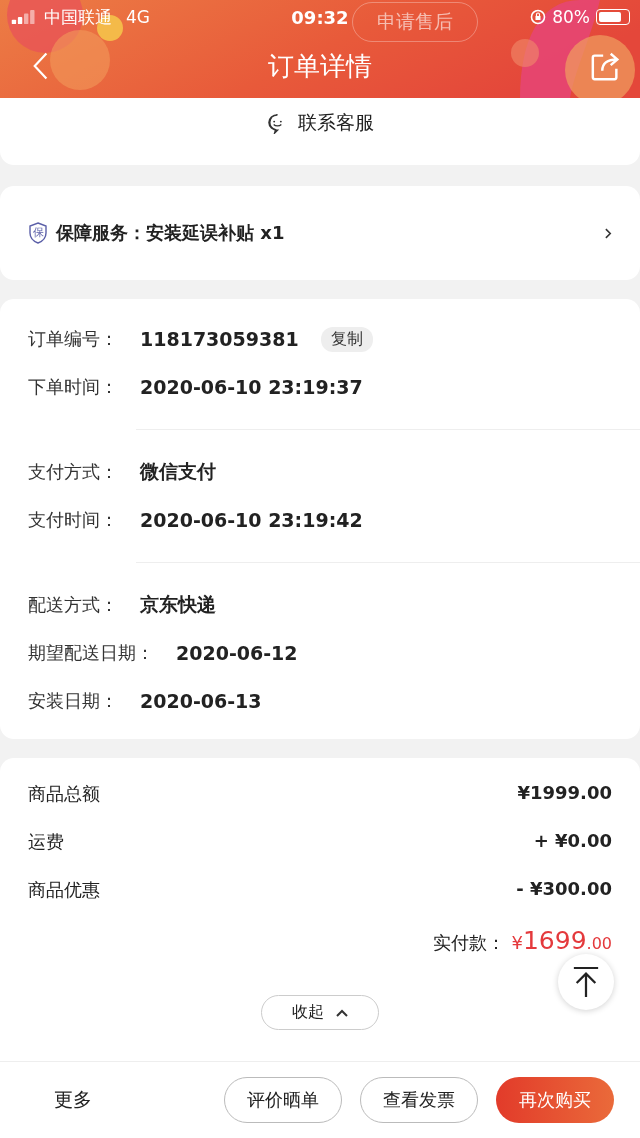 The height and width of the screenshot is (1138, 640). What do you see at coordinates (564, 792) in the screenshot?
I see `price-value: ¥1999.00` at bounding box center [564, 792].